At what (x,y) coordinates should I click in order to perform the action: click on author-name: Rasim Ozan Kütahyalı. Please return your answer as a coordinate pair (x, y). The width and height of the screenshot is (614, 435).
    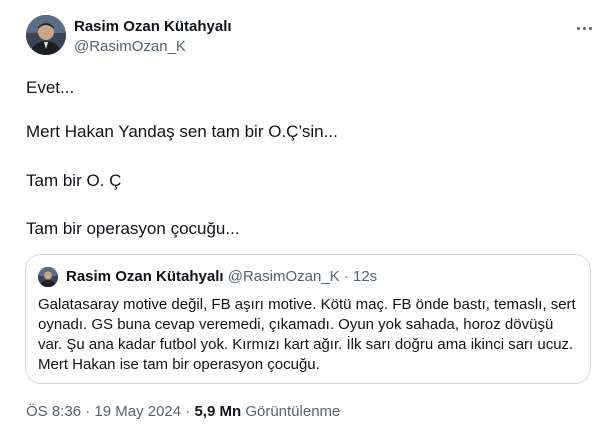
    Looking at the image, I should click on (153, 27).